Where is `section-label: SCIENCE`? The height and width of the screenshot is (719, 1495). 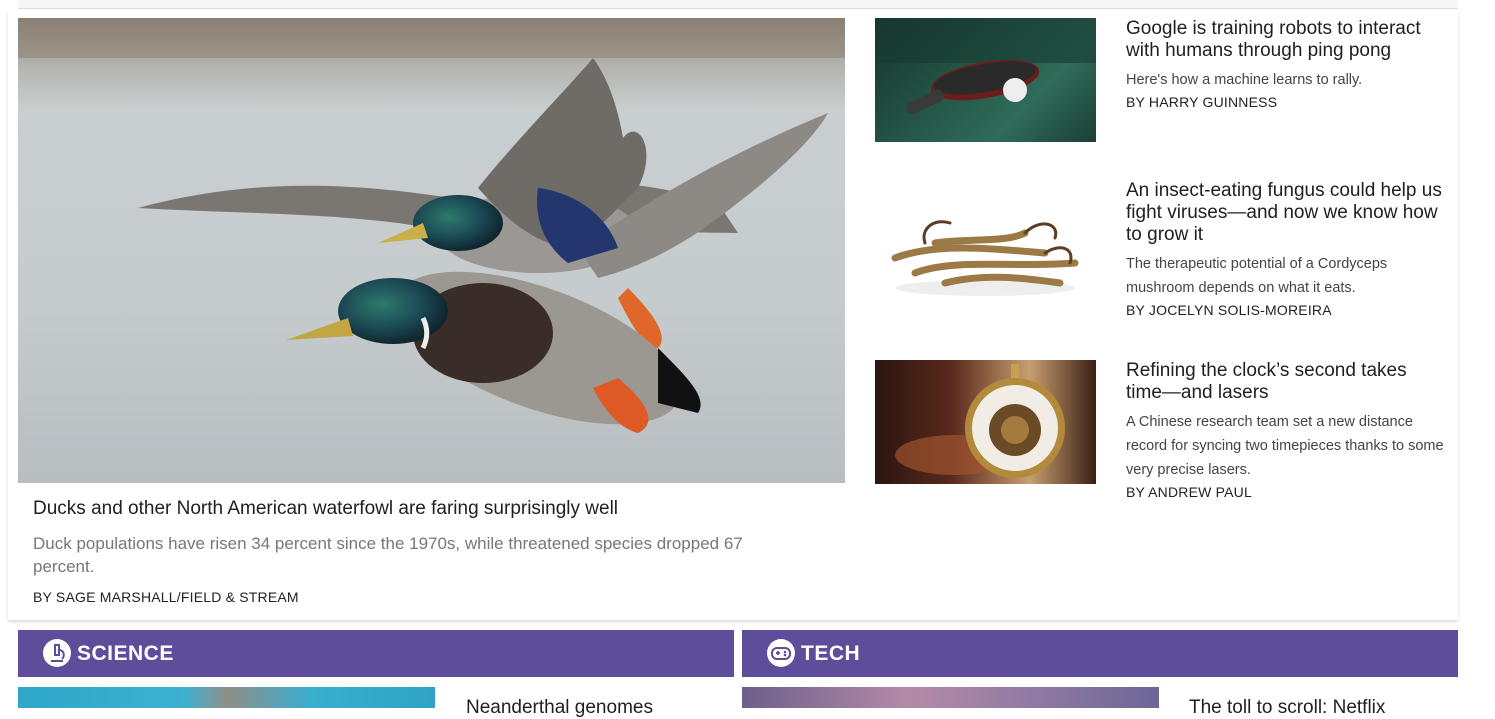
section-label: SCIENCE is located at coordinates (125, 653).